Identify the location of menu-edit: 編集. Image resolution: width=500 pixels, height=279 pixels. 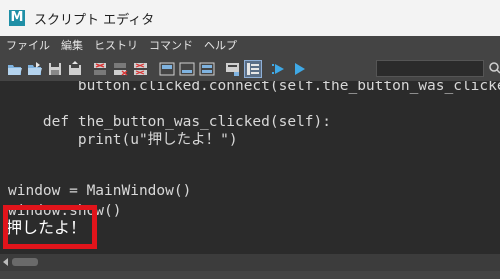
(72, 46).